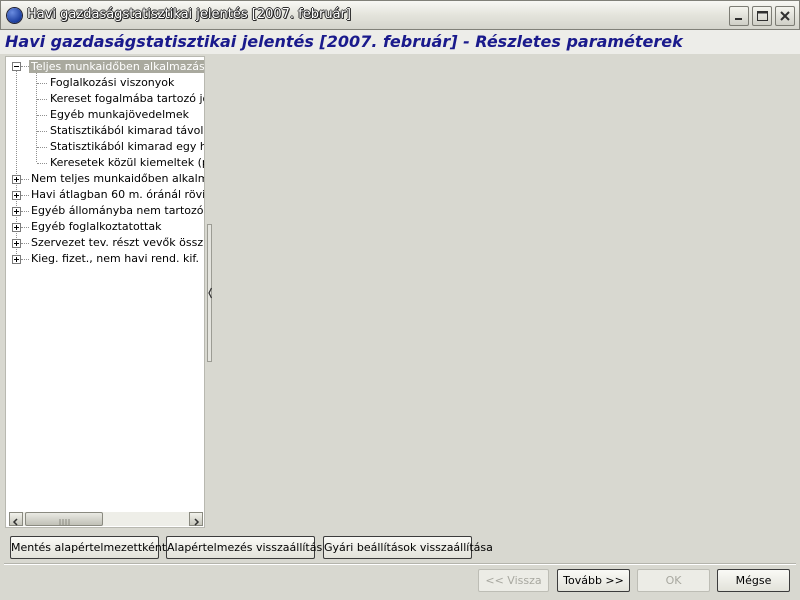  I want to click on chevron-right-icon, so click(197, 522).